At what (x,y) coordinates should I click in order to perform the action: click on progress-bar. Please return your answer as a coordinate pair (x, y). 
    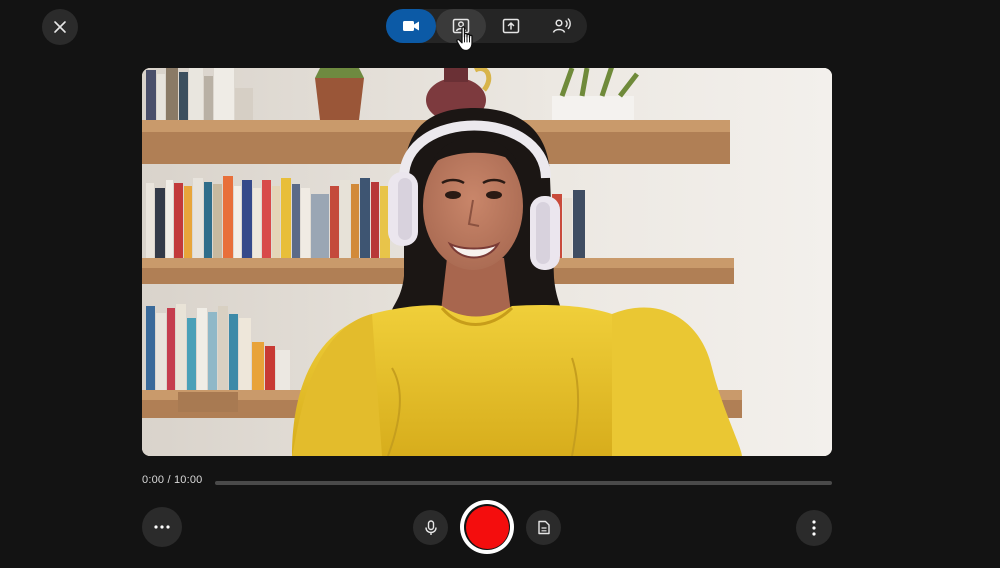
    Looking at the image, I should click on (523, 483).